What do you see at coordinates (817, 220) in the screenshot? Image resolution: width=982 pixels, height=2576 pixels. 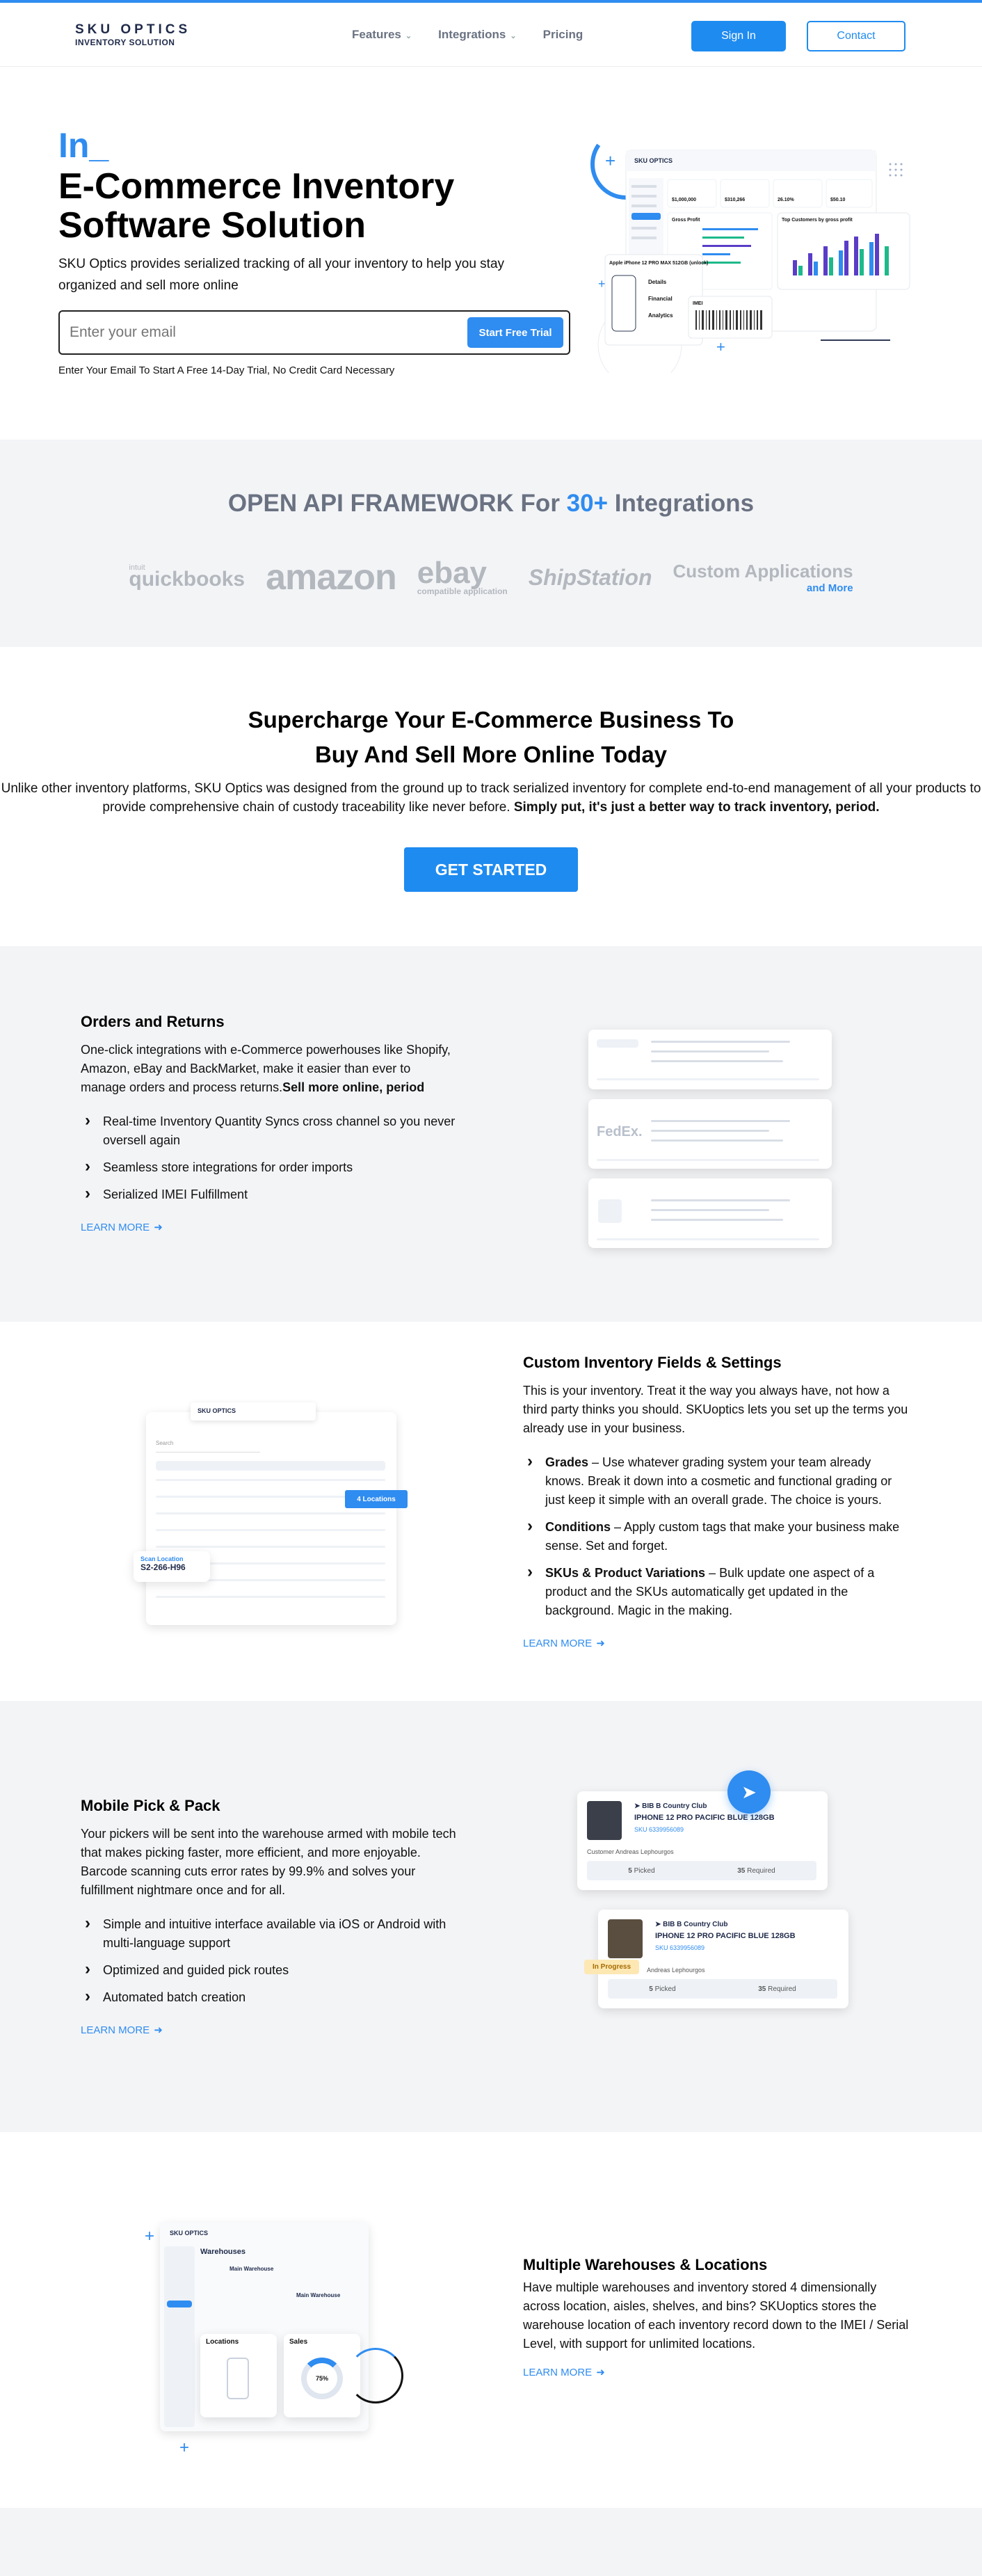 I see `mock-top-customers: Top Customers by gross profit` at bounding box center [817, 220].